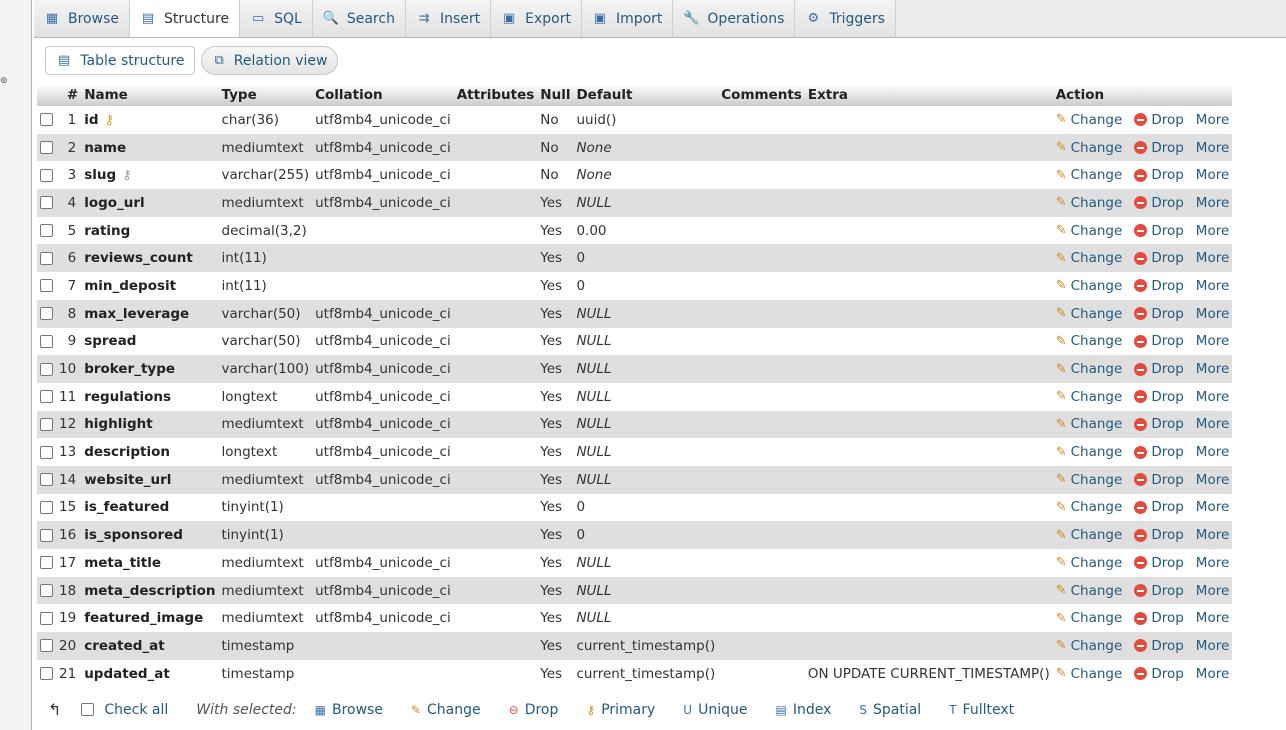 This screenshot has height=730, width=1286. I want to click on header-null: Null, so click(555, 95).